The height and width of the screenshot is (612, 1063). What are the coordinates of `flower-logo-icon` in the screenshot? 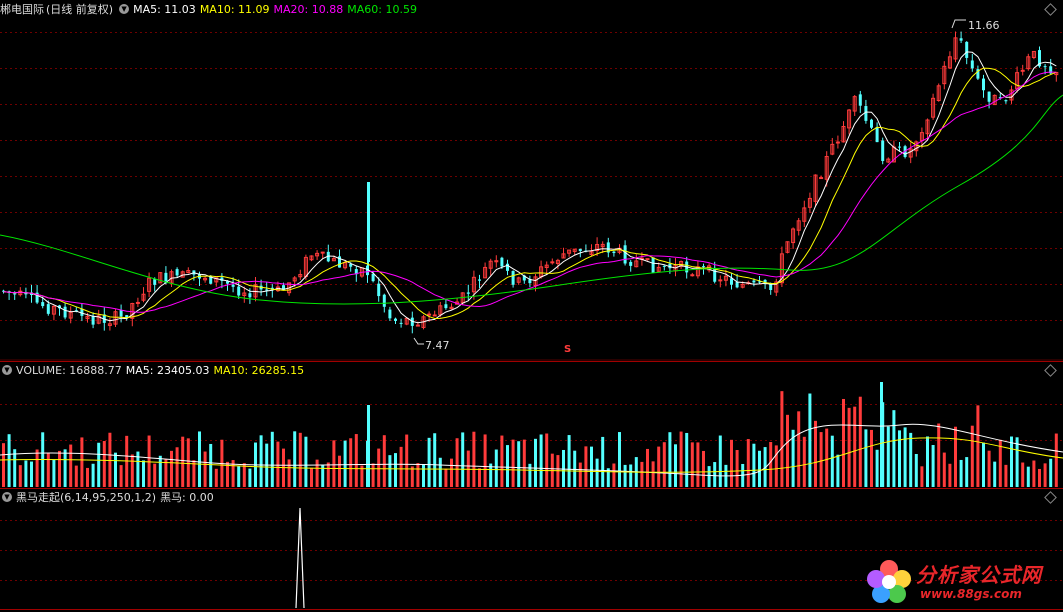 It's located at (889, 581).